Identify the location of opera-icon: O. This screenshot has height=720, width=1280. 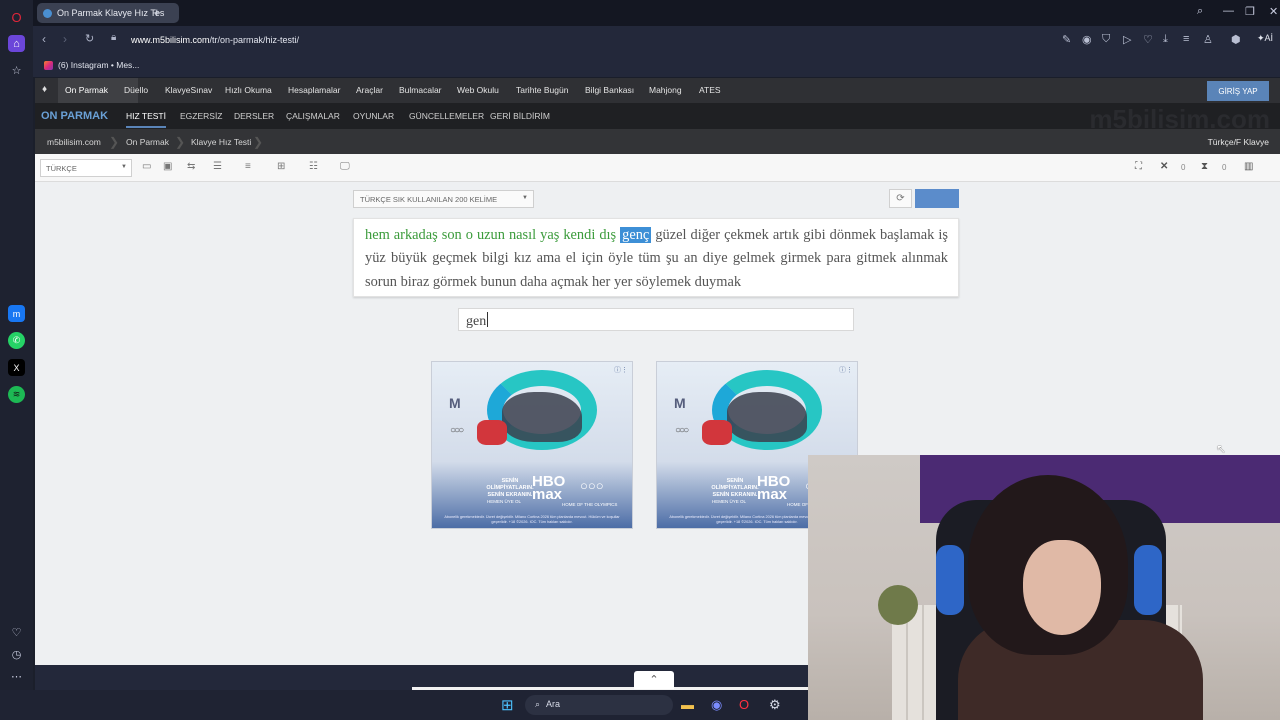
(744, 704).